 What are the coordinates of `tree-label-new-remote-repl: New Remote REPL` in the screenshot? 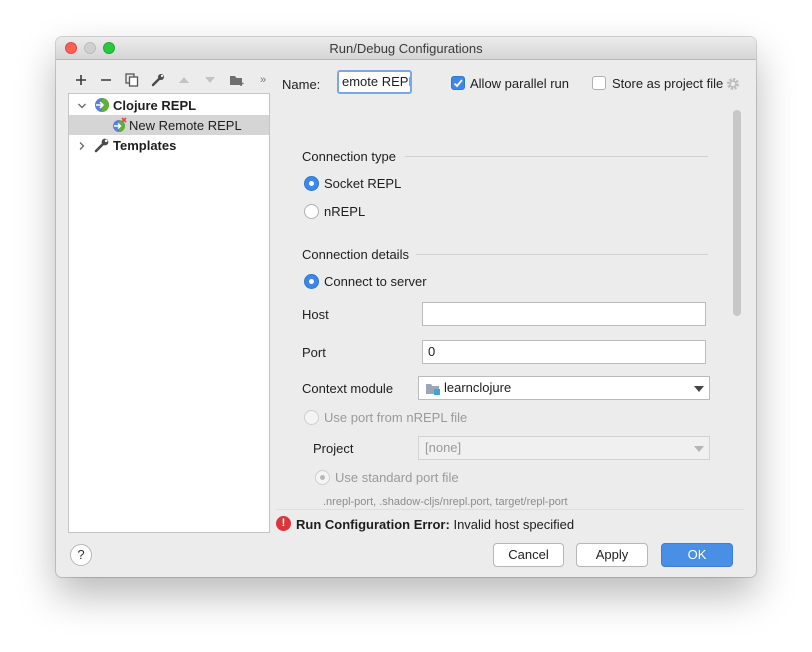 It's located at (185, 125).